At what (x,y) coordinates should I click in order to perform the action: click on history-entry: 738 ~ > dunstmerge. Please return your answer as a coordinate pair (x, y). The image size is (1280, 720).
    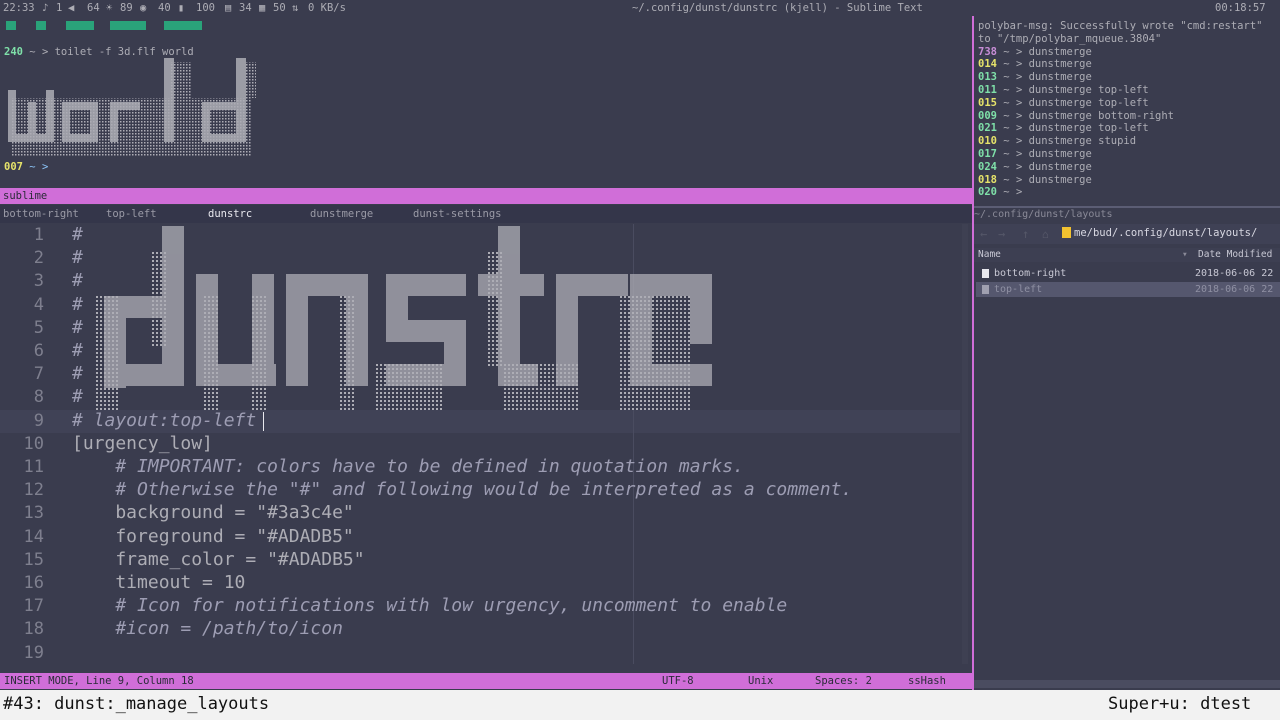
    Looking at the image, I should click on (1035, 51).